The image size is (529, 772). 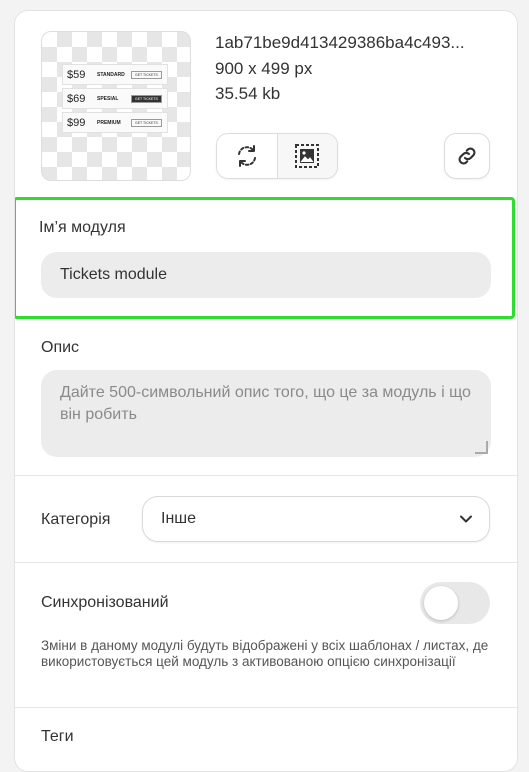 I want to click on module-name-input: Tickets module, so click(x=266, y=275).